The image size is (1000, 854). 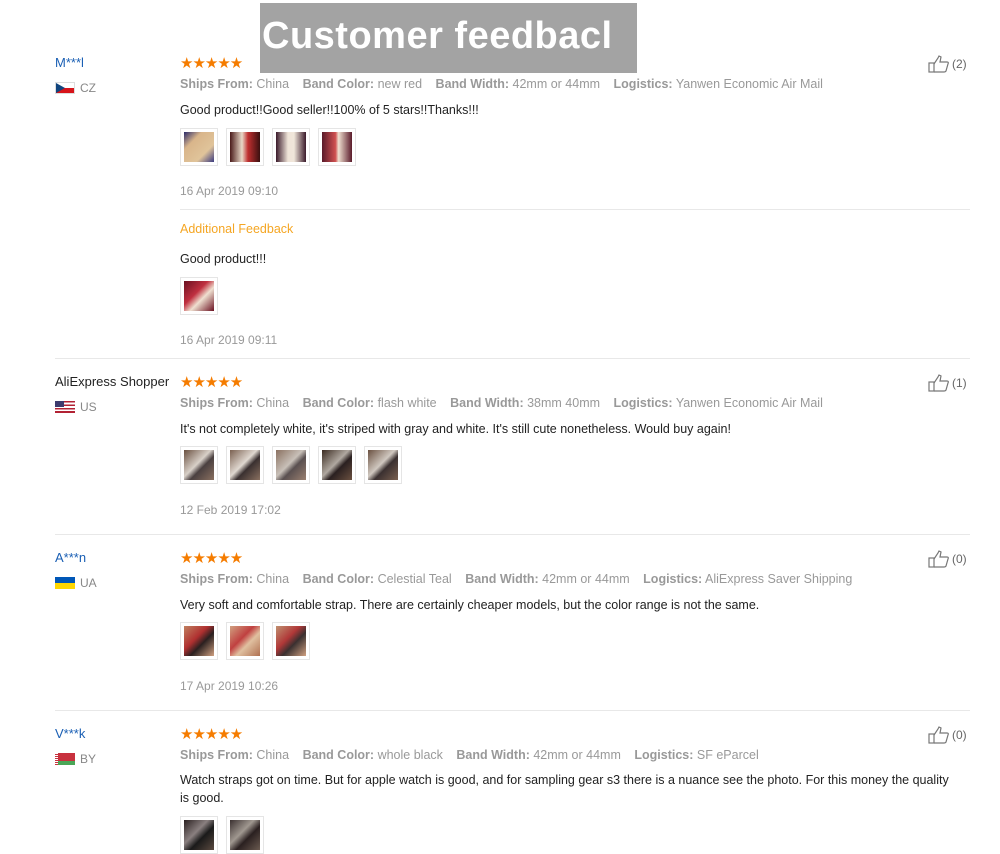 What do you see at coordinates (88, 88) in the screenshot?
I see `country-code: CZ` at bounding box center [88, 88].